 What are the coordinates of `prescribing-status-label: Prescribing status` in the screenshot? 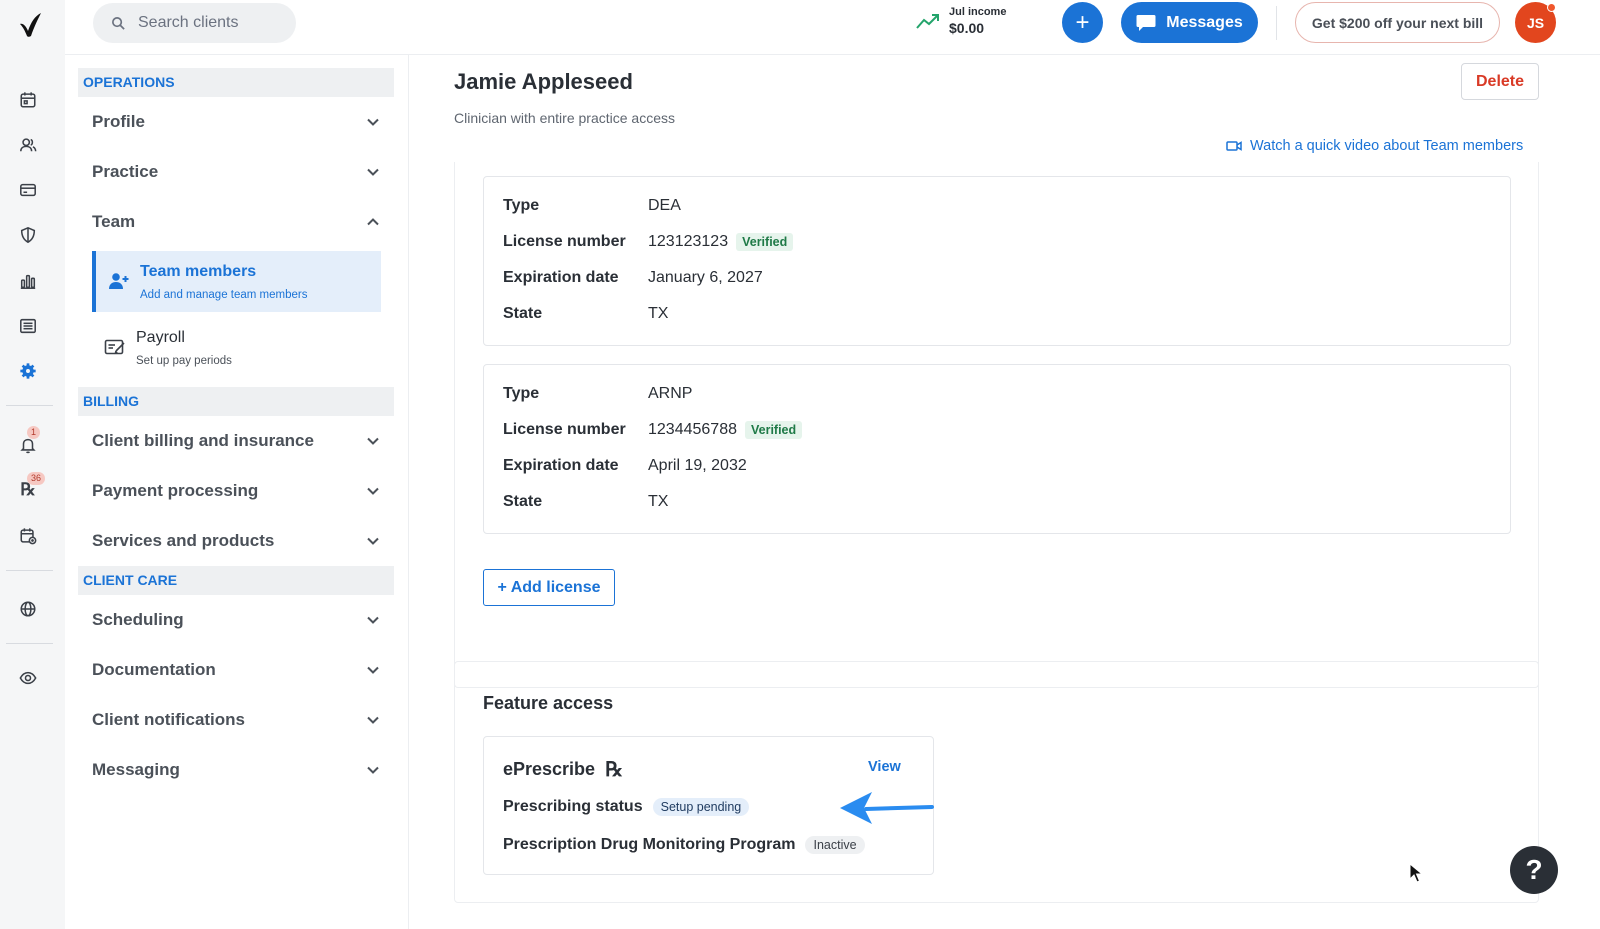 It's located at (573, 806).